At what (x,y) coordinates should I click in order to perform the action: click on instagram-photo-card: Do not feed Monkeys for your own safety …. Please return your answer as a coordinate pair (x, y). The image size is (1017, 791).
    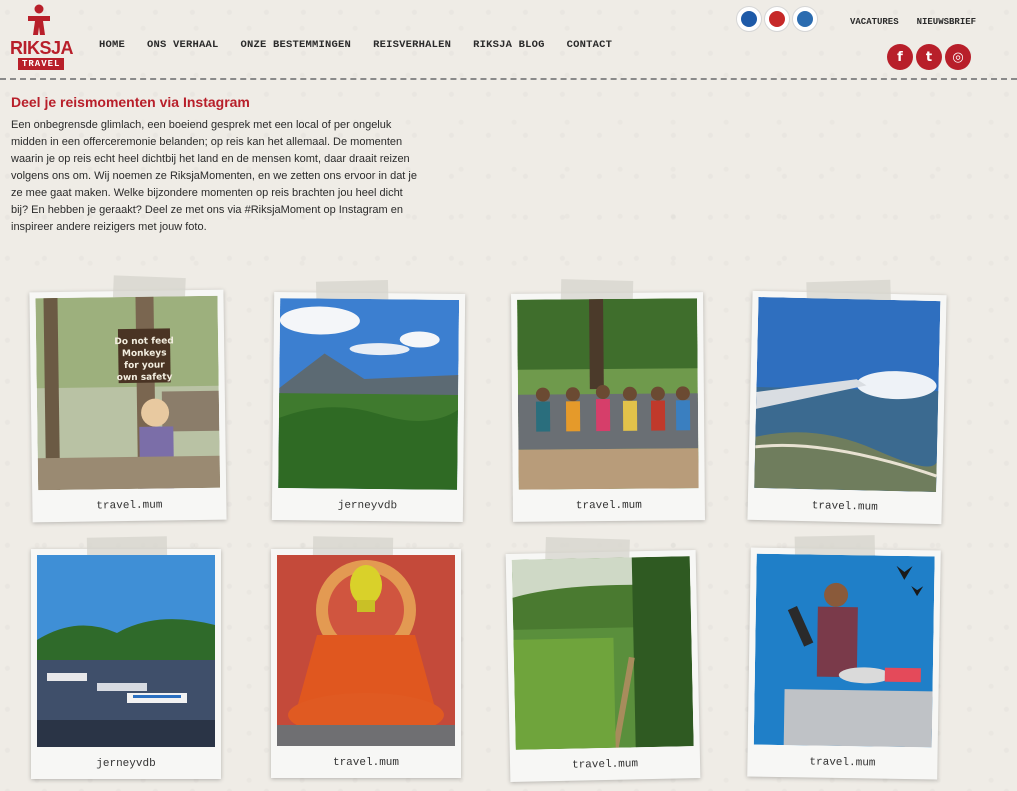
    Looking at the image, I should click on (128, 399).